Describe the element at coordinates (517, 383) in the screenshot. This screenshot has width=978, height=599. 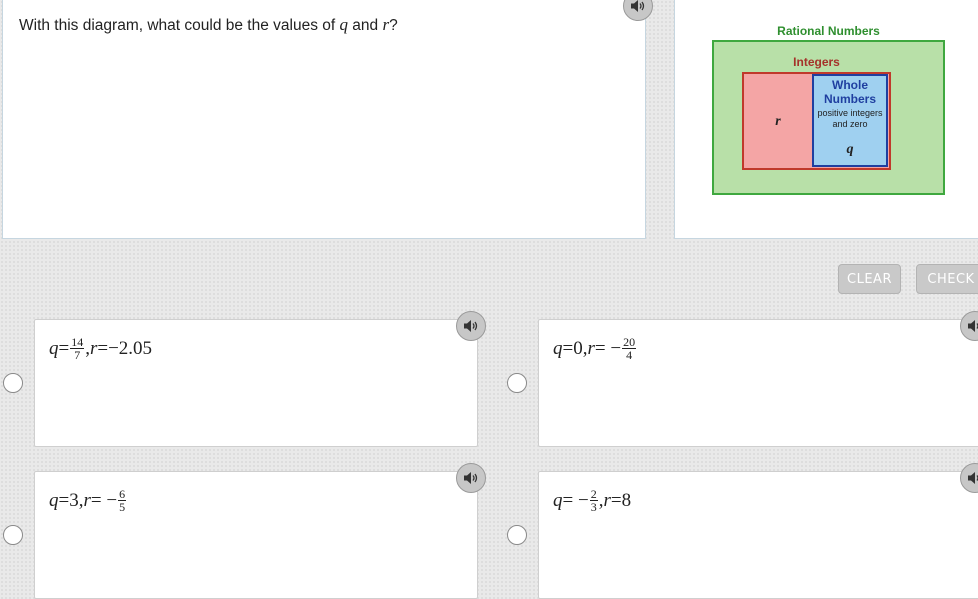
I see `option-b-radio` at that location.